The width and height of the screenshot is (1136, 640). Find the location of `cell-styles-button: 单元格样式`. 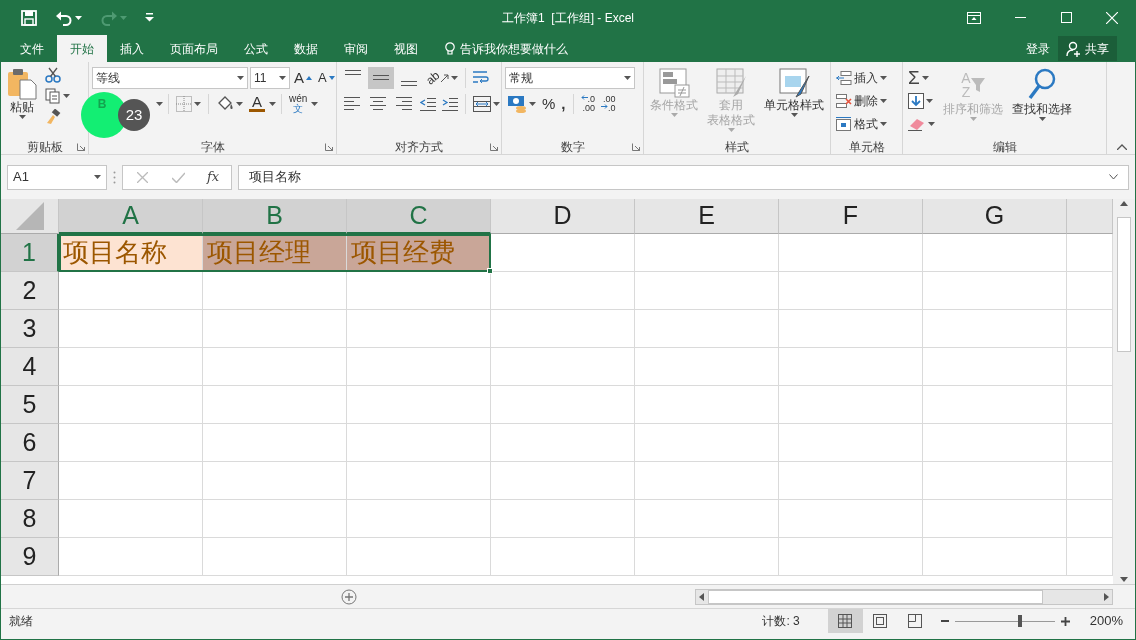

cell-styles-button: 单元格样式 is located at coordinates (794, 102).